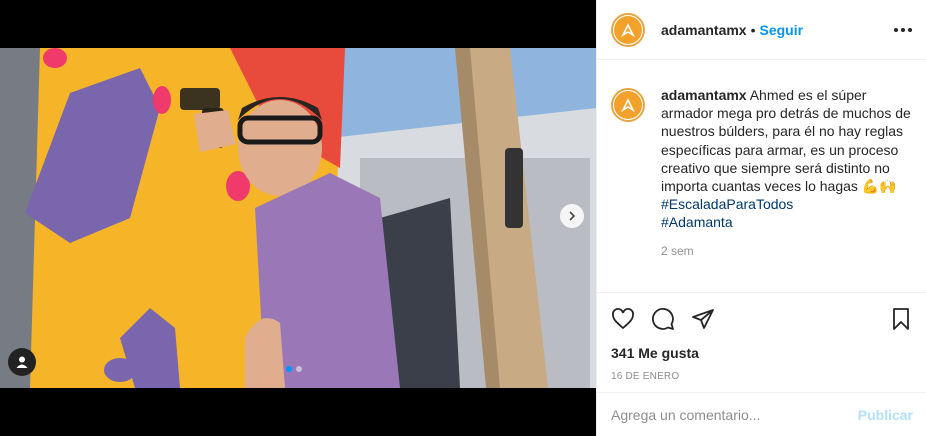 Image resolution: width=926 pixels, height=436 pixels. I want to click on action-icons, so click(762, 319).